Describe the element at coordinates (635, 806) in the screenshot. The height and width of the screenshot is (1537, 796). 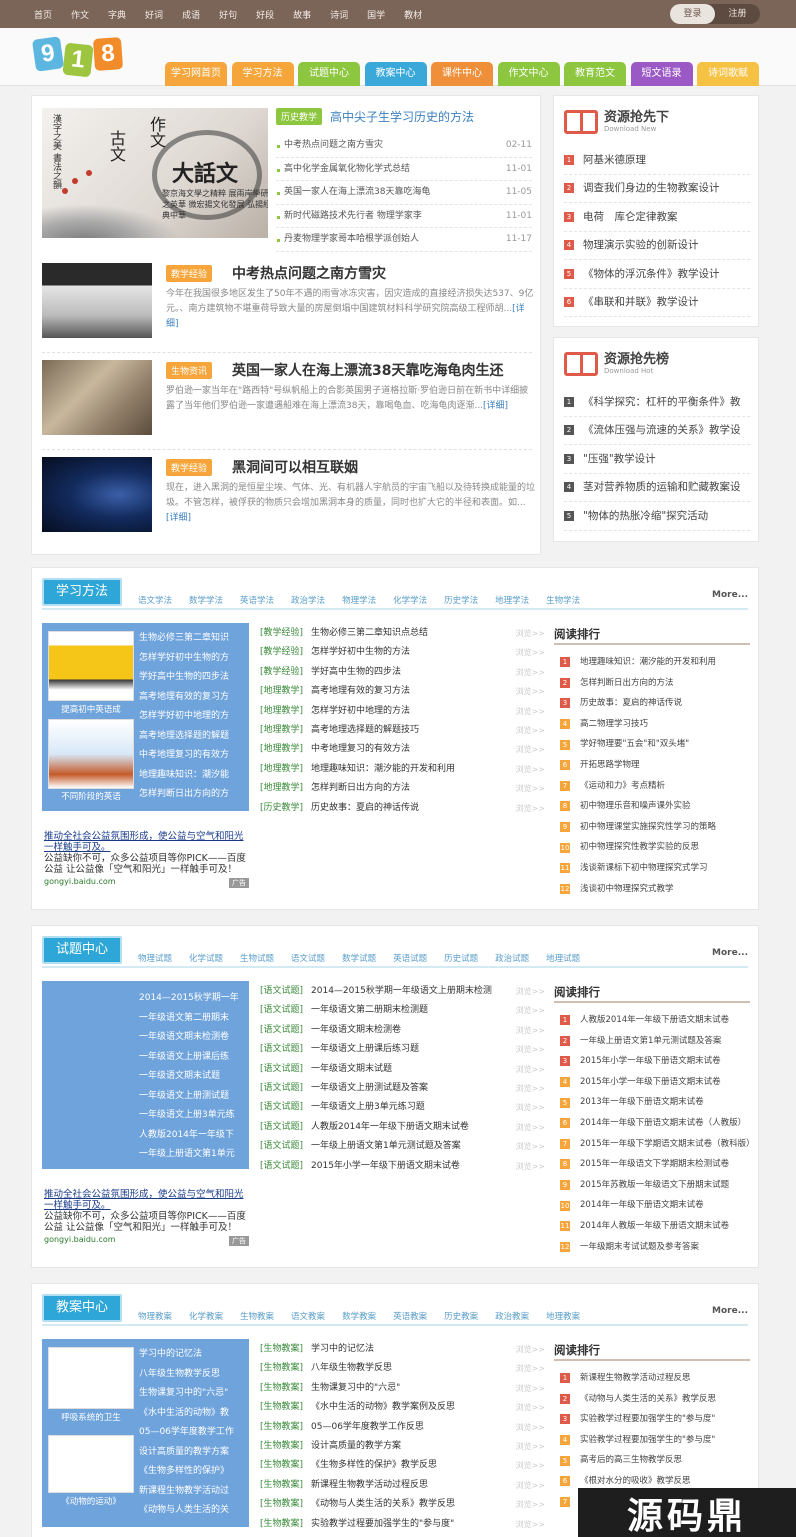
I see `ranking-item-title: 初中物理乐音和噪声课外实验` at that location.